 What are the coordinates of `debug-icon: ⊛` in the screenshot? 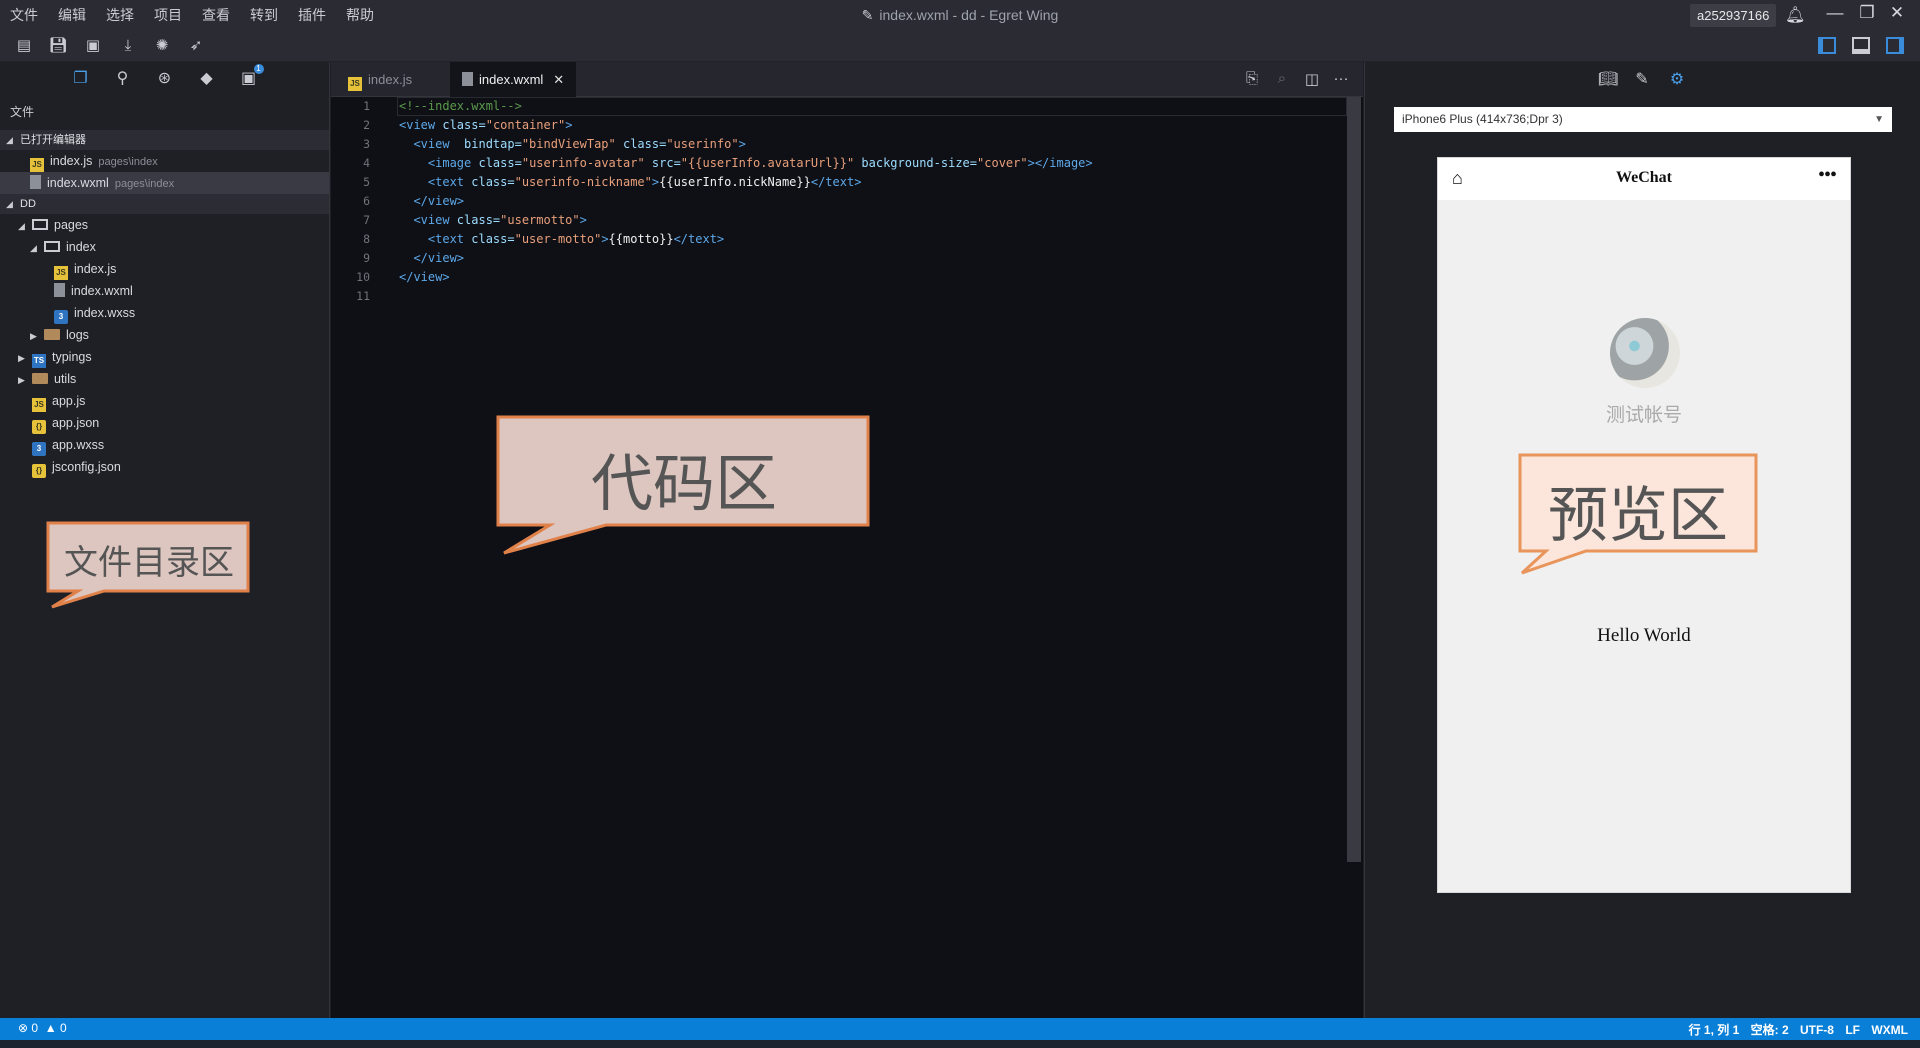 It's located at (165, 79).